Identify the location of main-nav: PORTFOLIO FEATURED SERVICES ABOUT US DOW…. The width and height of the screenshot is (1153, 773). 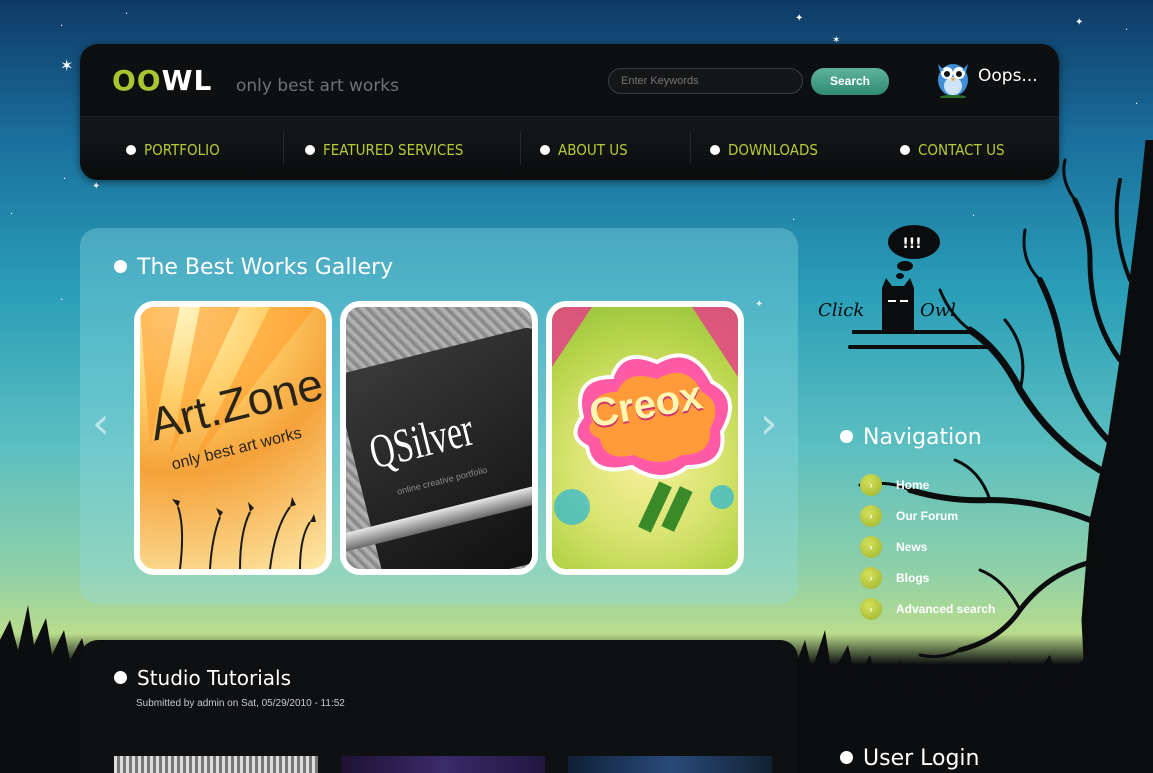
(569, 148).